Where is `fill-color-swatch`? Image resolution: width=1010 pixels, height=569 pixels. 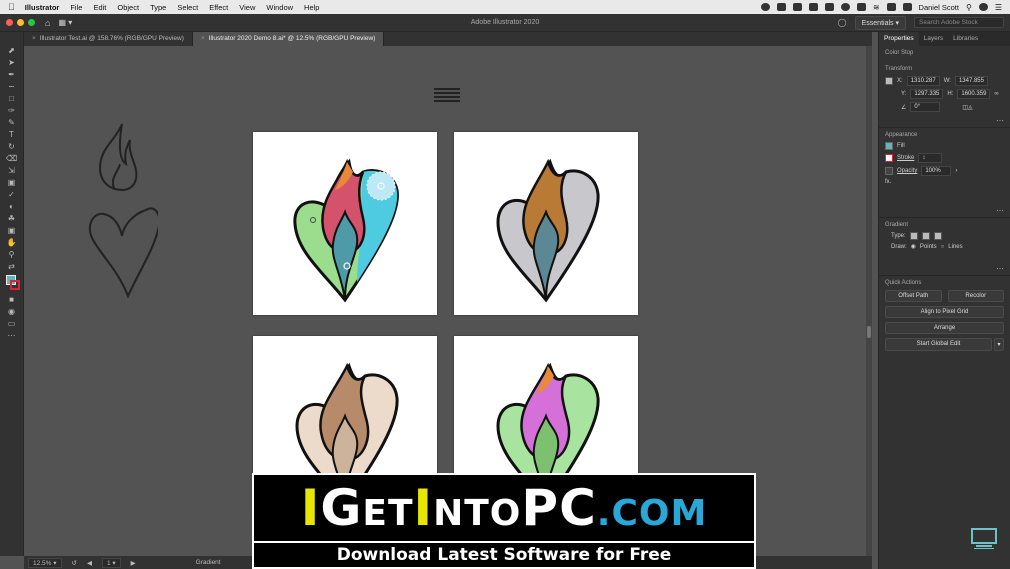 fill-color-swatch is located at coordinates (889, 146).